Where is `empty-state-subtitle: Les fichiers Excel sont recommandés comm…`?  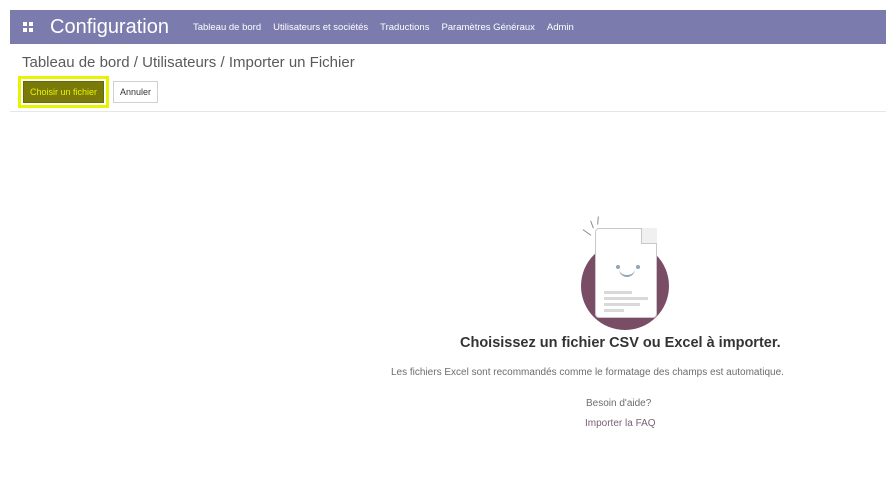
empty-state-subtitle: Les fichiers Excel sont recommandés comm… is located at coordinates (587, 372).